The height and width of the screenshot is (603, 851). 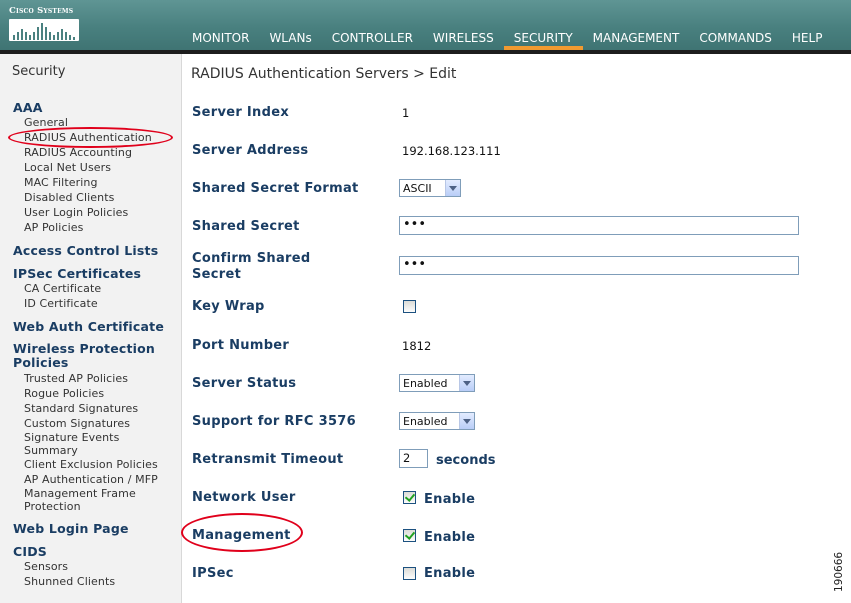 What do you see at coordinates (67, 167) in the screenshot?
I see `sidebar-item-local-net-users: Local Net Users` at bounding box center [67, 167].